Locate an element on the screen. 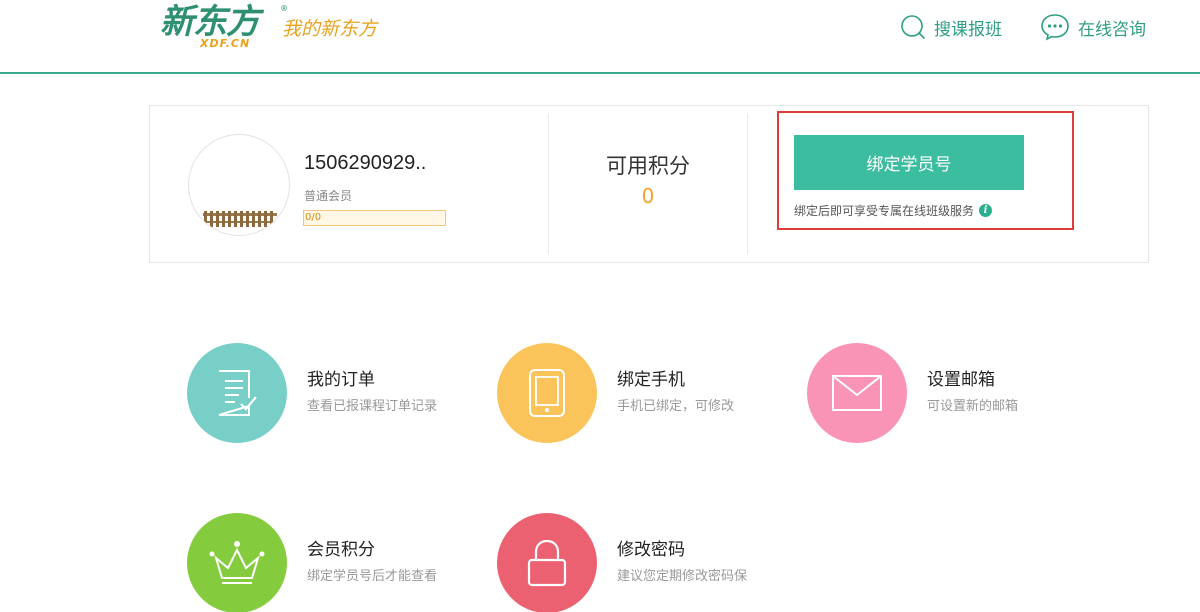 This screenshot has height=612, width=1200. crown-icon is located at coordinates (237, 562).